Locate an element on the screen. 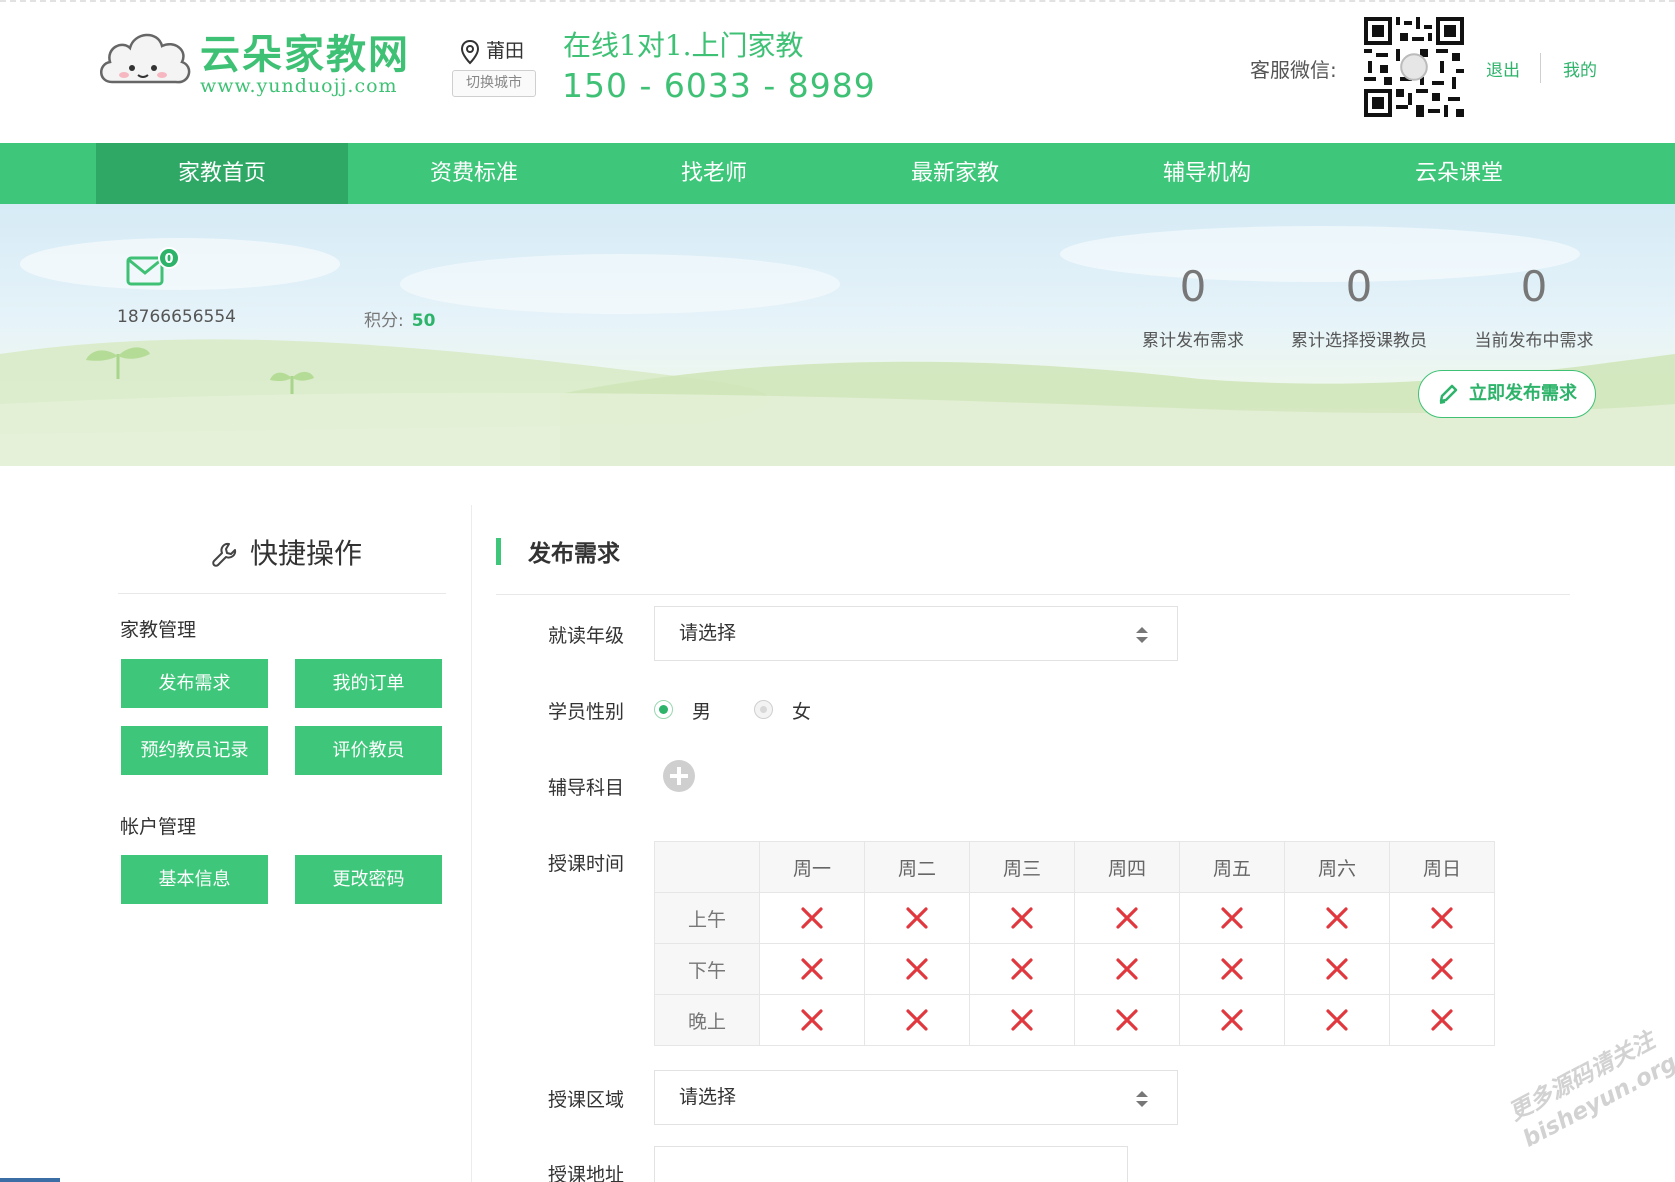 Image resolution: width=1675 pixels, height=1182 pixels. wechat-label: 客服微信: is located at coordinates (1293, 70).